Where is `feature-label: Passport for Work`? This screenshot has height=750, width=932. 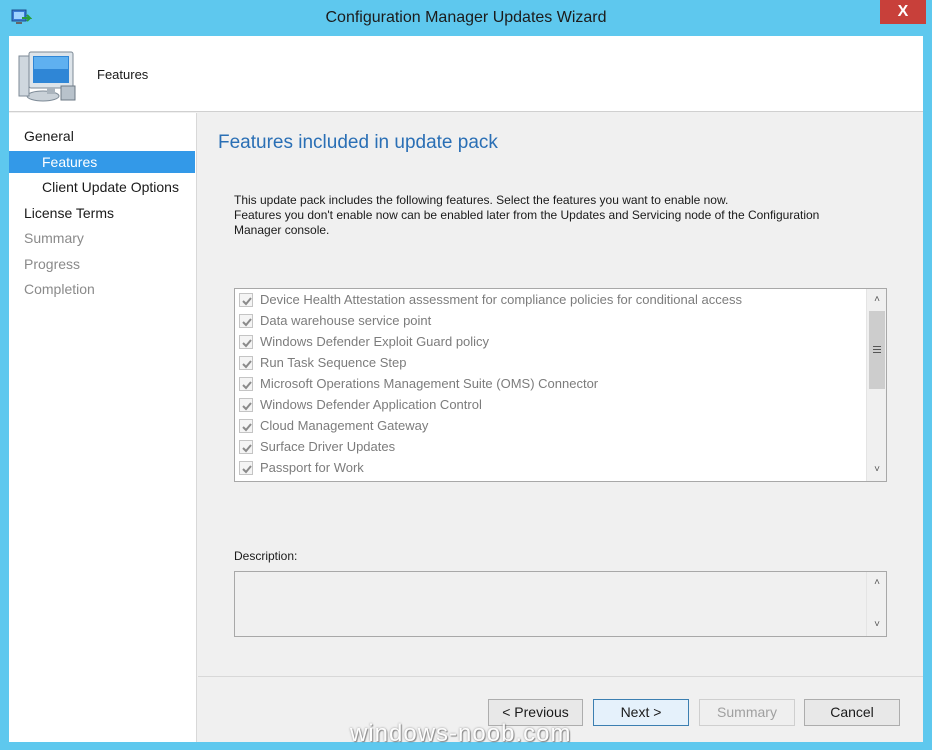 feature-label: Passport for Work is located at coordinates (312, 467).